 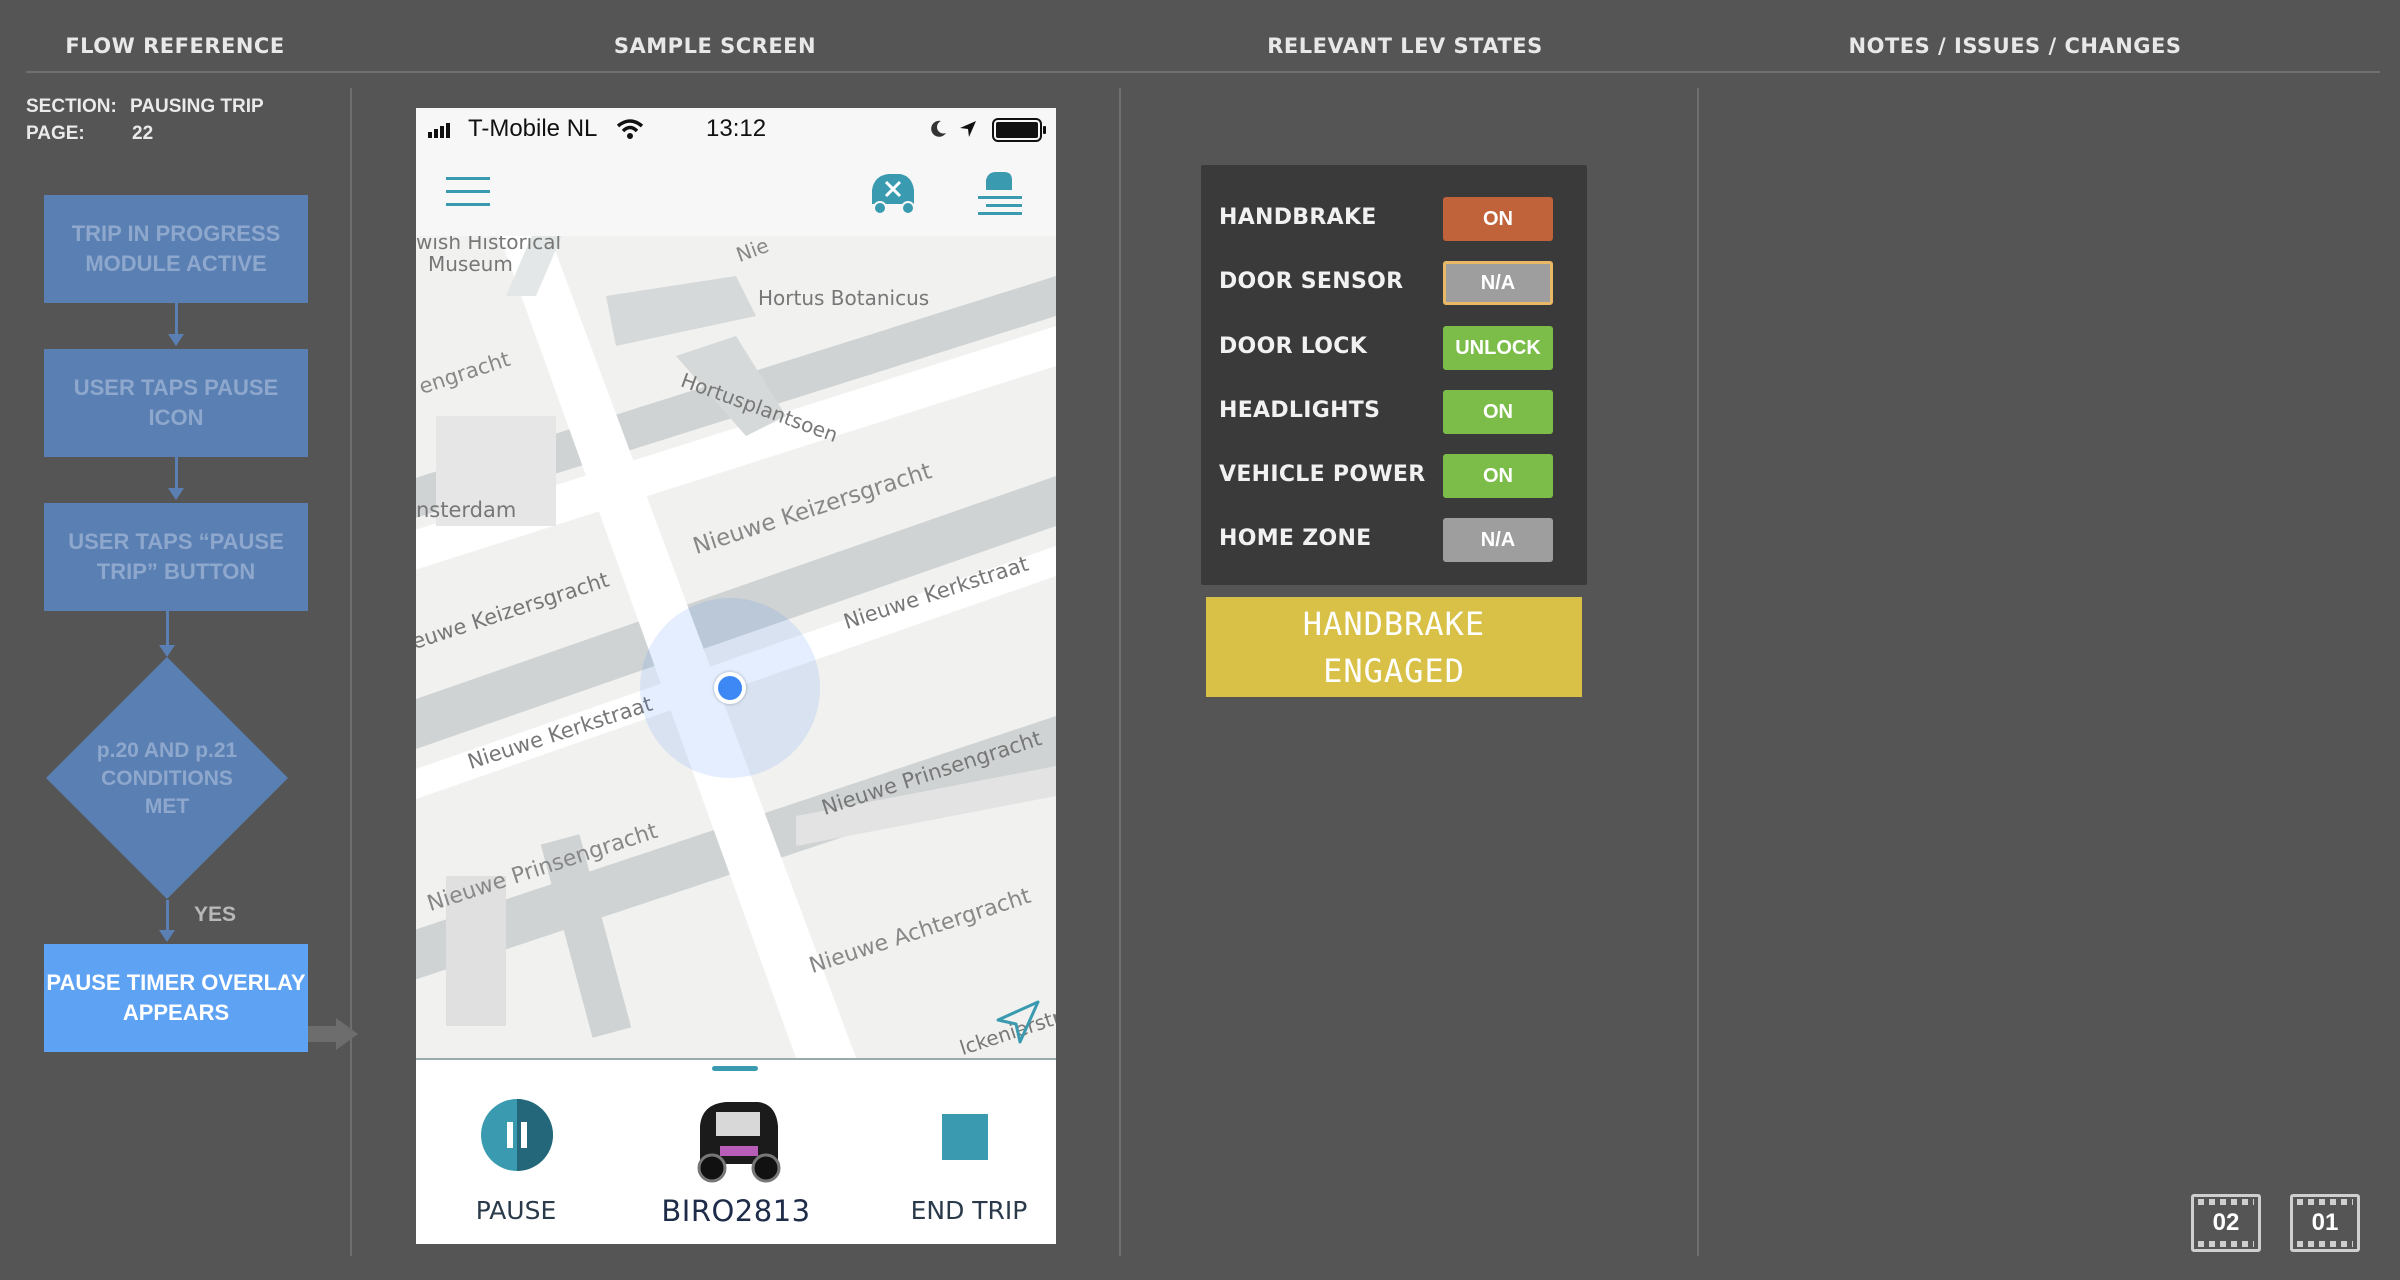 I want to click on lev-state-door-lock: DOOR LOCK UNLOCK, so click(x=1399, y=349).